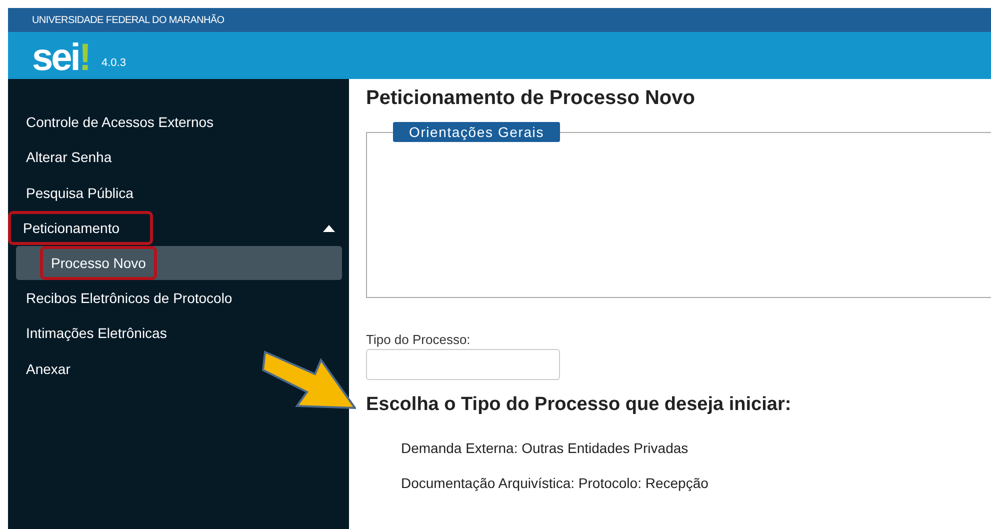 This screenshot has height=529, width=991. What do you see at coordinates (696, 448) in the screenshot?
I see `process-type-link: Demanda Externa: Outras Entidades Privadas` at bounding box center [696, 448].